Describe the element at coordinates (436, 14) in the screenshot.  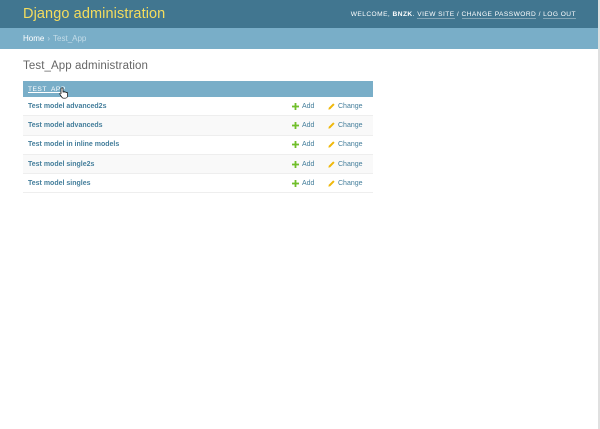
I see `view-site-link: VIEW SITE` at that location.